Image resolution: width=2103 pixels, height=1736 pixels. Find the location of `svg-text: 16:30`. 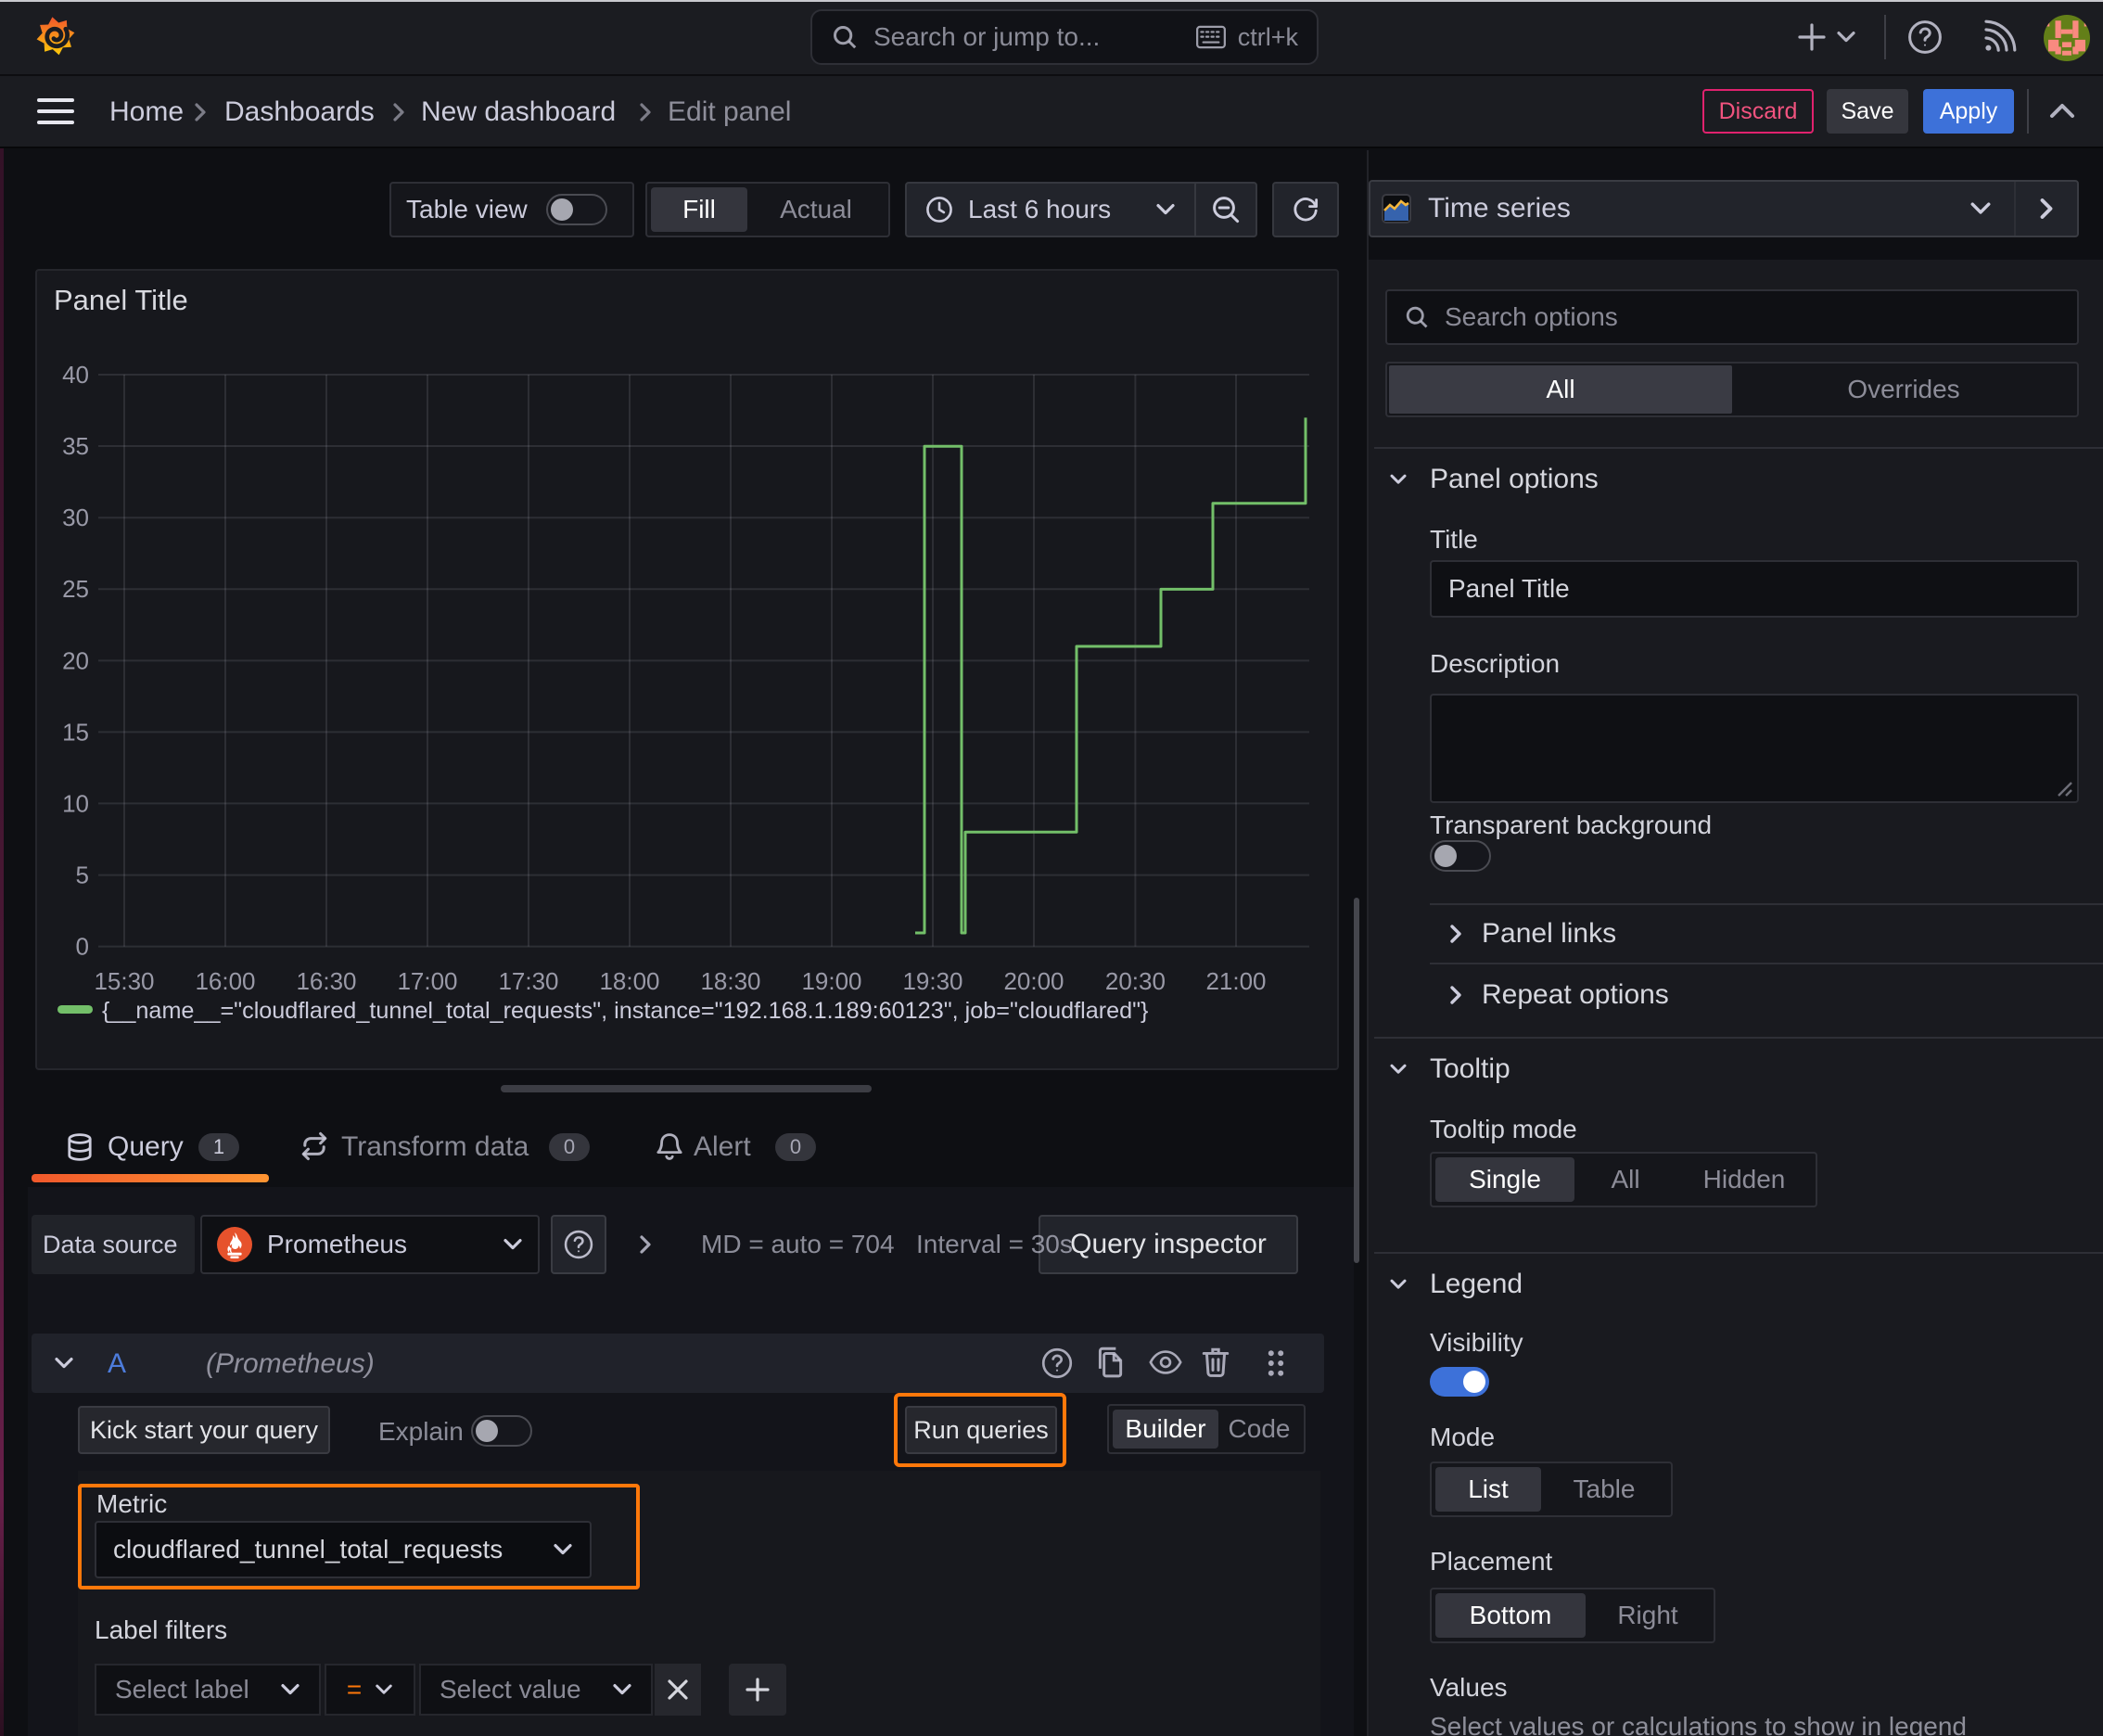

svg-text: 16:30 is located at coordinates (326, 981).